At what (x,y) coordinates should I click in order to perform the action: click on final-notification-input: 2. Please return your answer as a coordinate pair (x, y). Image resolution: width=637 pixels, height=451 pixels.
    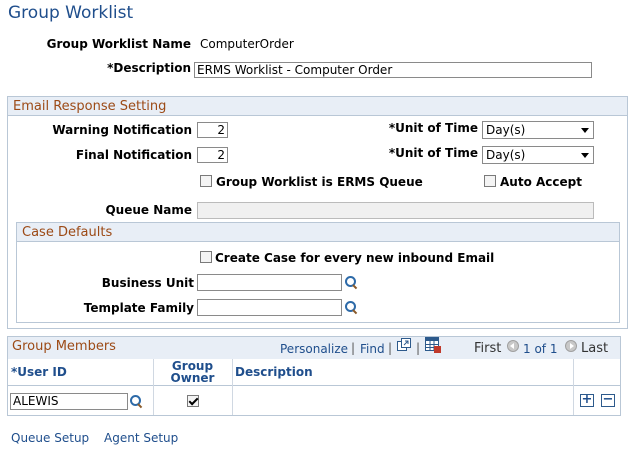
    Looking at the image, I should click on (212, 155).